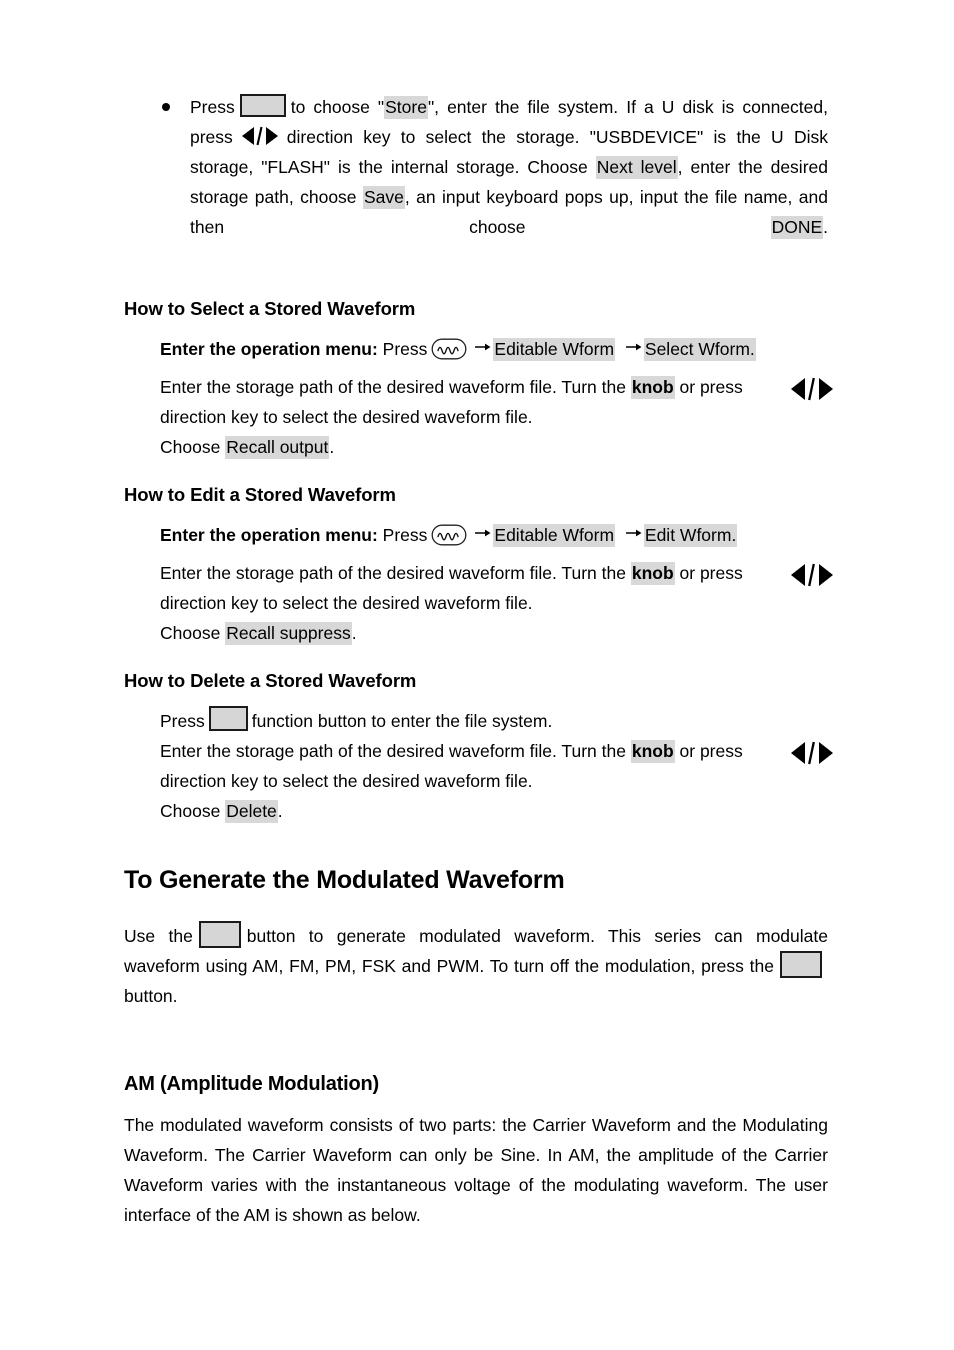  I want to click on delete-choose-line: Choose Delete., so click(494, 811).